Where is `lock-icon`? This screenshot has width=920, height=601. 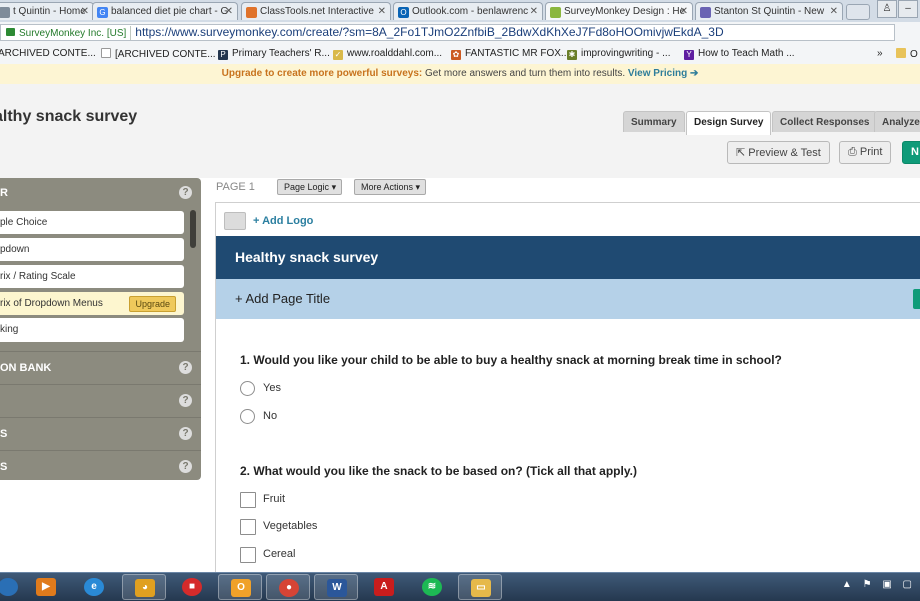
lock-icon is located at coordinates (10, 32).